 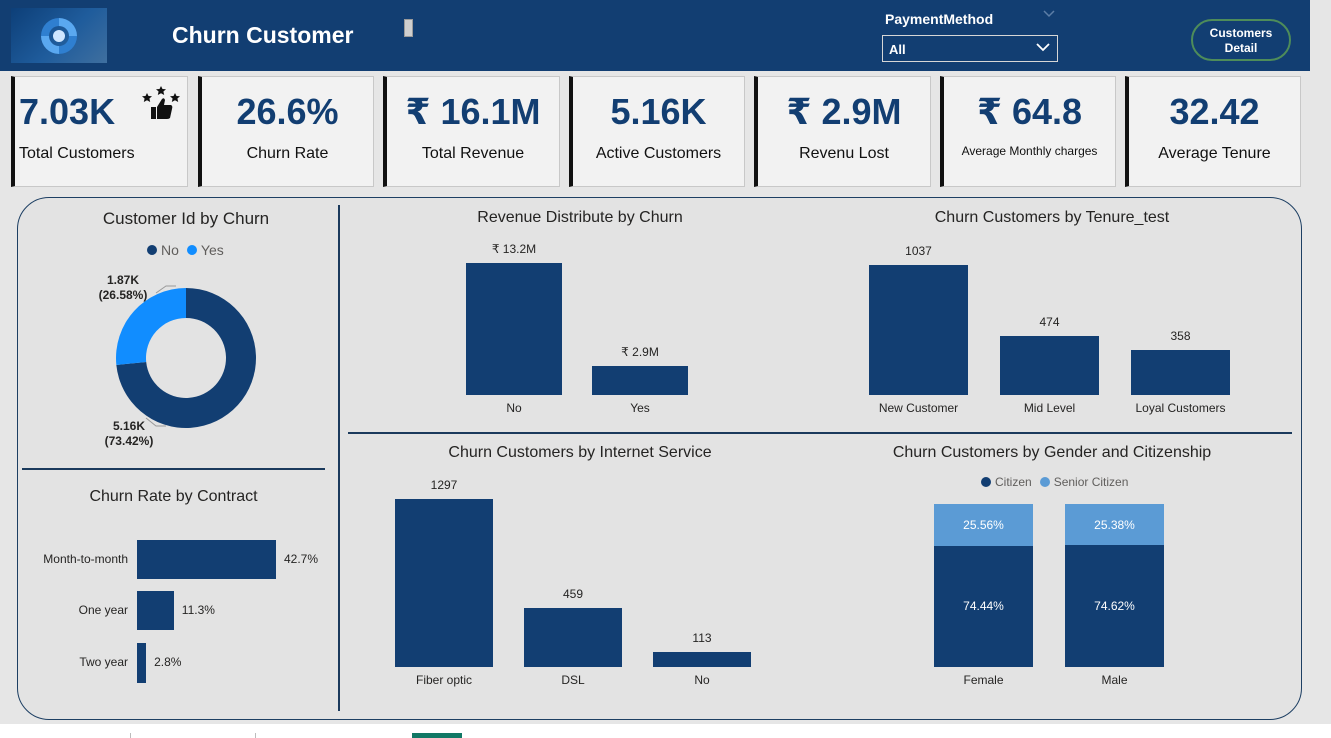 What do you see at coordinates (844, 153) in the screenshot?
I see `kpi-label: Revenu Lost` at bounding box center [844, 153].